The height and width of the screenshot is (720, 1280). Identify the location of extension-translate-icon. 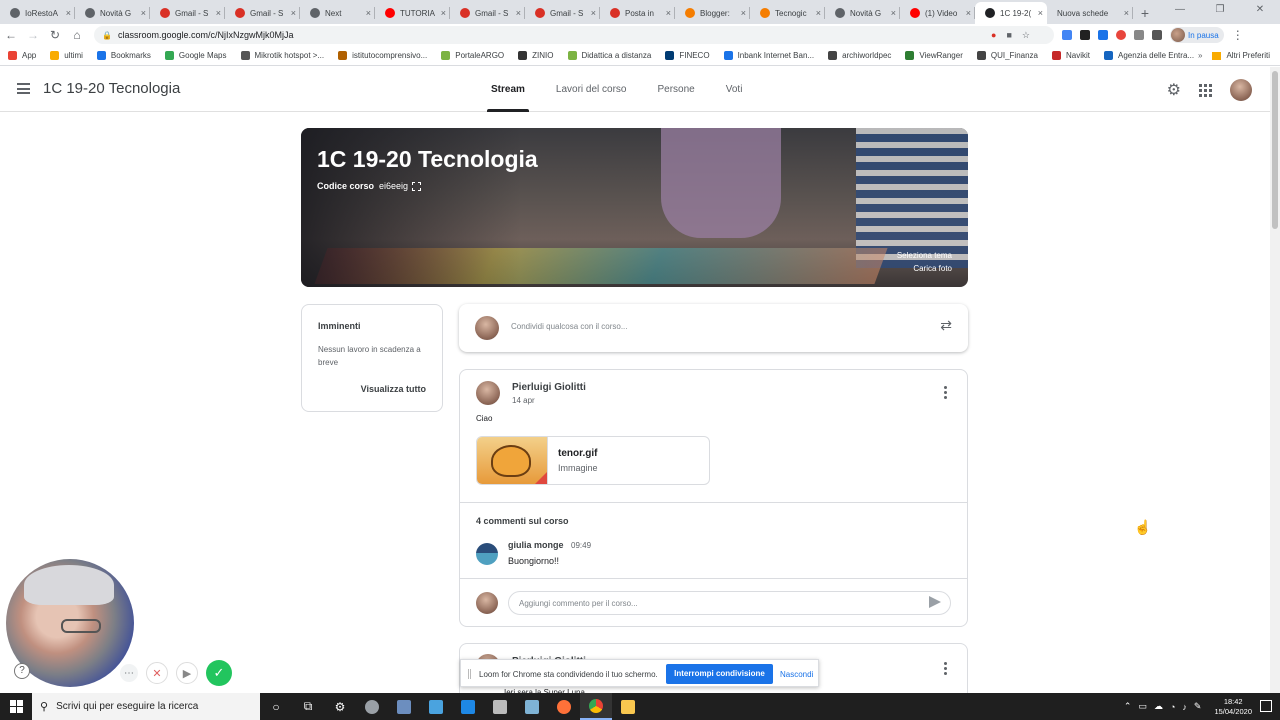
(1067, 35).